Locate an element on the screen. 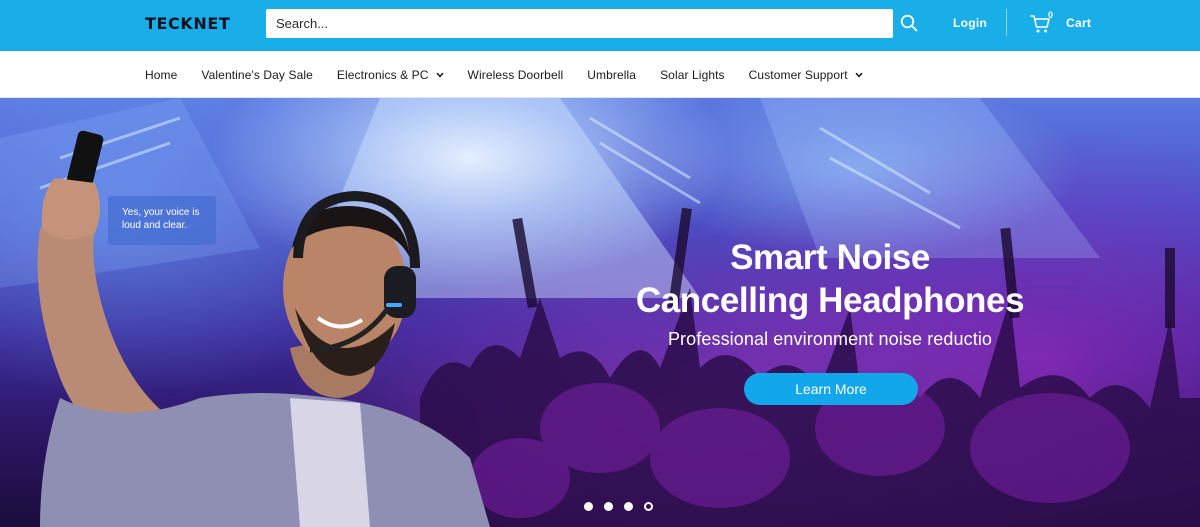 Image resolution: width=1200 pixels, height=527 pixels. nav-item-solar-lights: Solar Lights is located at coordinates (692, 75).